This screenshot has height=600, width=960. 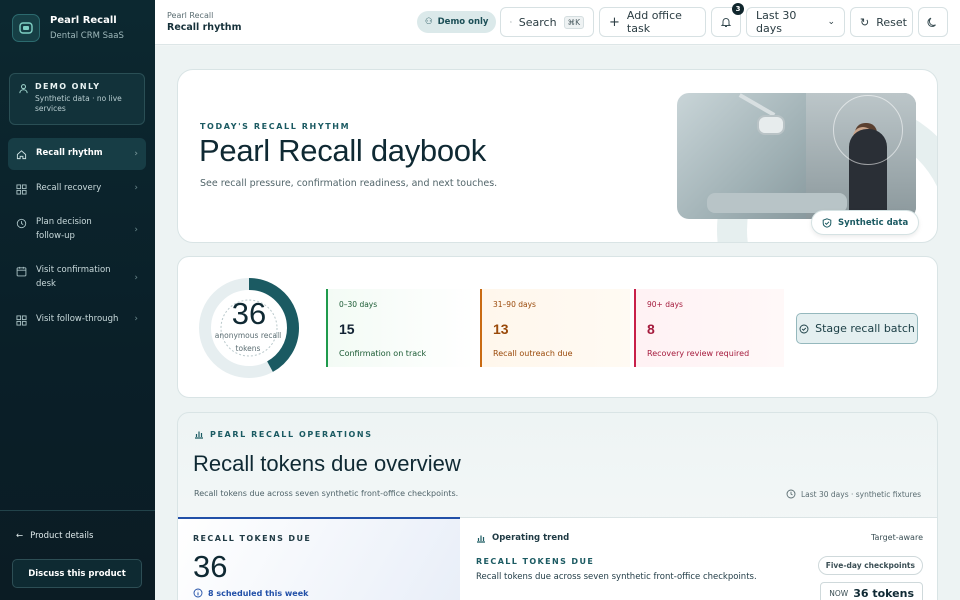 What do you see at coordinates (275, 126) in the screenshot?
I see `hero-eyebrow: TODAY'S RECALL RHYTHM` at bounding box center [275, 126].